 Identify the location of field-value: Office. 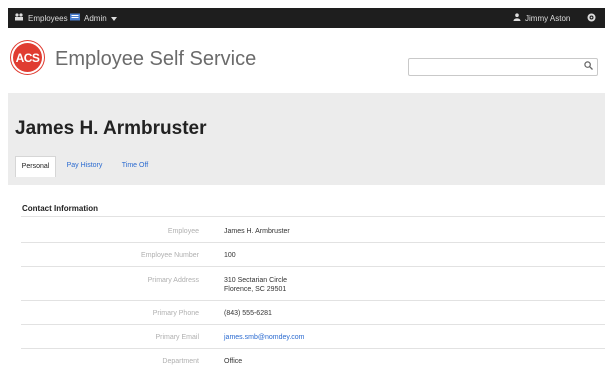
(233, 361).